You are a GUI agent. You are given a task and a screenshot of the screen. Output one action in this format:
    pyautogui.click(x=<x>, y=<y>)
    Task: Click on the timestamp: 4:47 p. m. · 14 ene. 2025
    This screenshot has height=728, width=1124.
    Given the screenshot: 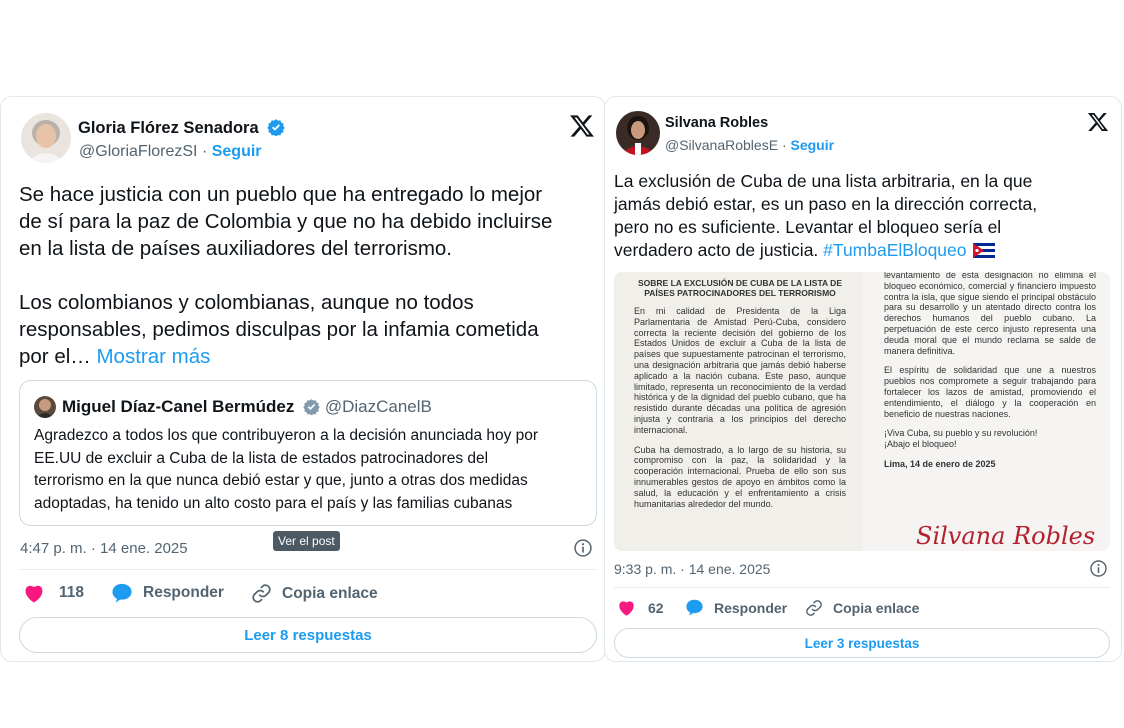 What is the action you would take?
    pyautogui.click(x=104, y=548)
    